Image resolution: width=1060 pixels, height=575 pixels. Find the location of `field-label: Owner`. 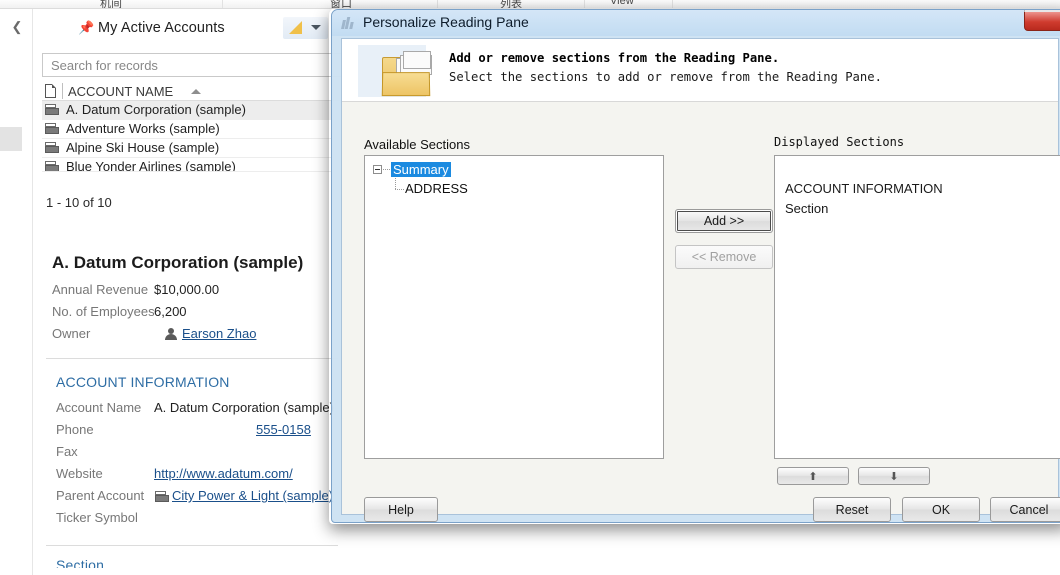

field-label: Owner is located at coordinates (71, 333).